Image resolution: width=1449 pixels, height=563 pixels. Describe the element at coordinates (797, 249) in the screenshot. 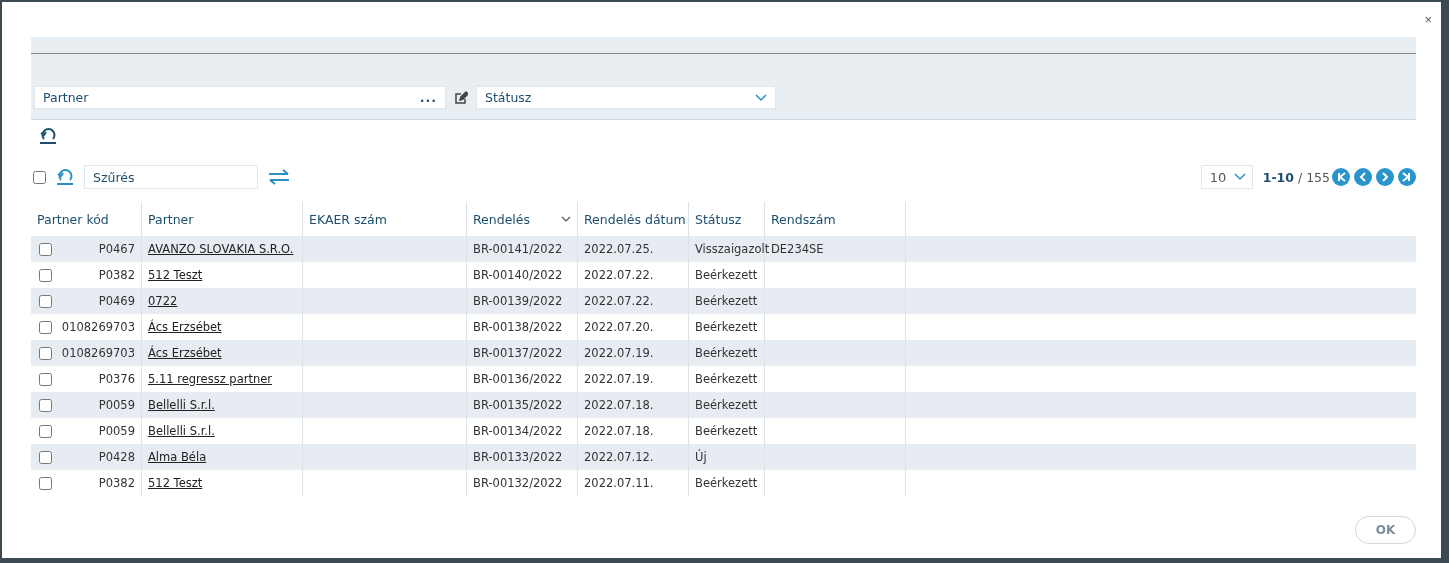

I see `table-cell: DE234SE` at that location.